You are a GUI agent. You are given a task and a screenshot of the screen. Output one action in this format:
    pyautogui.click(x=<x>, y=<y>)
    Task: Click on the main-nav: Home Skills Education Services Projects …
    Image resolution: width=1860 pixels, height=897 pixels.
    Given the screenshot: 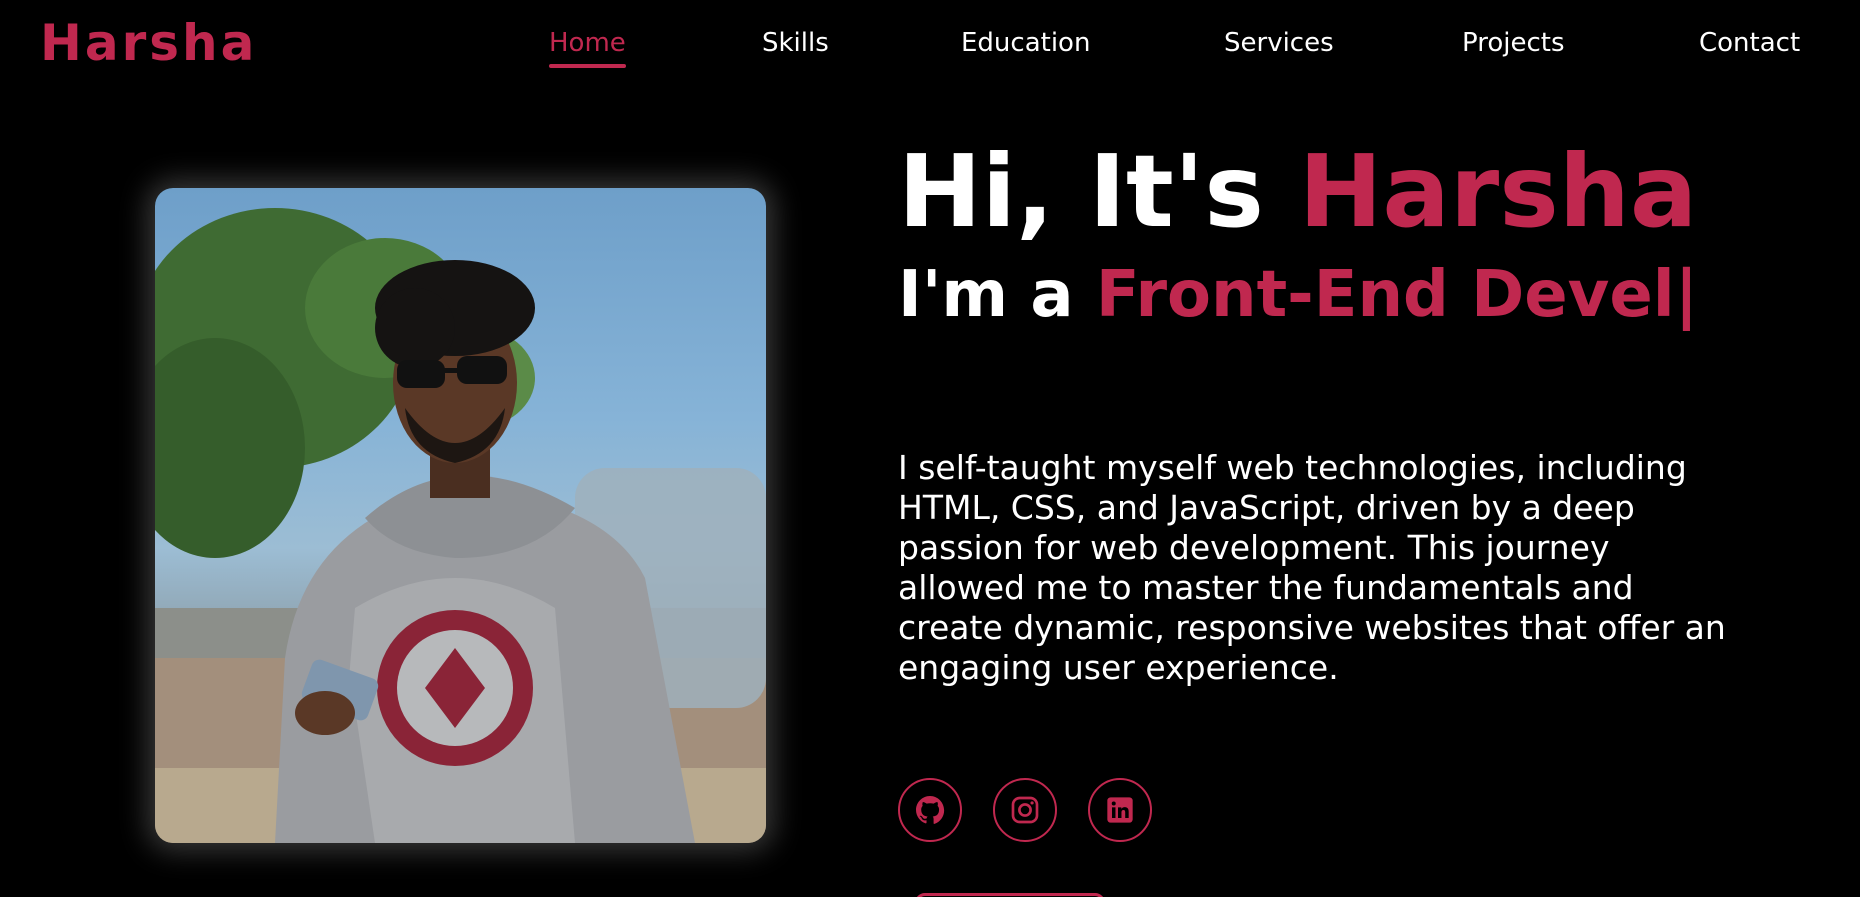 What is the action you would take?
    pyautogui.click(x=930, y=46)
    